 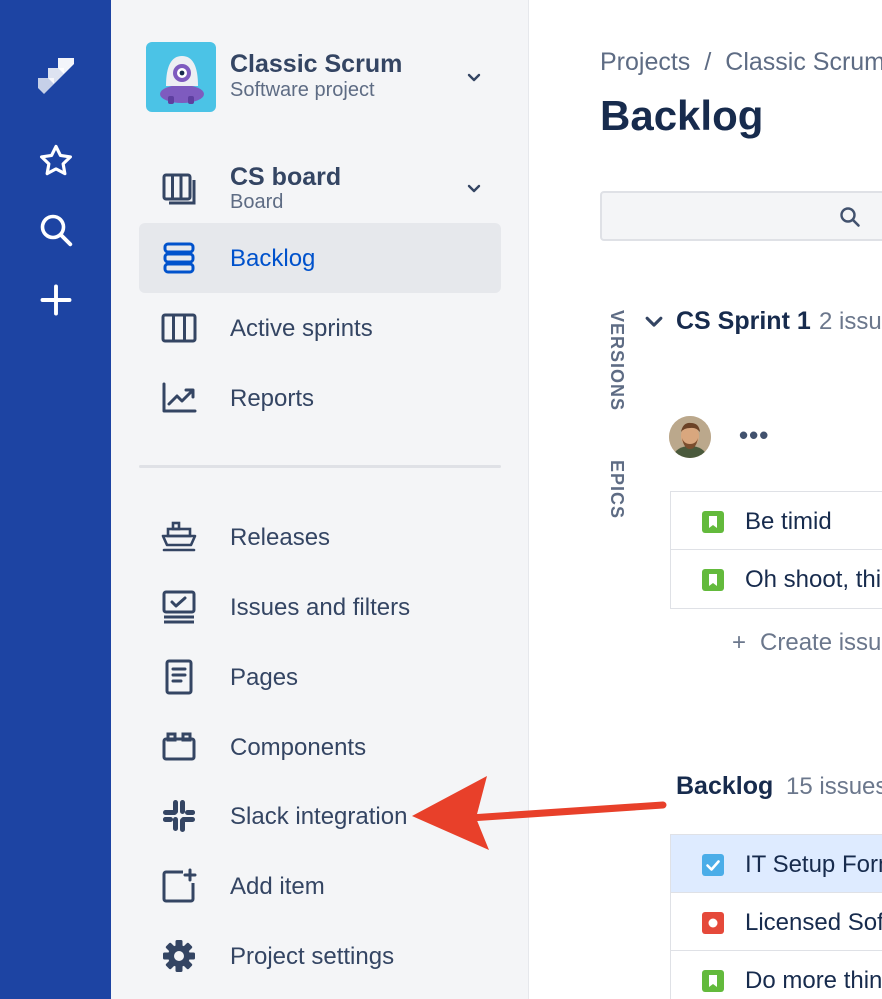 What do you see at coordinates (320, 398) in the screenshot?
I see `sidebar-item-reports: Reports` at bounding box center [320, 398].